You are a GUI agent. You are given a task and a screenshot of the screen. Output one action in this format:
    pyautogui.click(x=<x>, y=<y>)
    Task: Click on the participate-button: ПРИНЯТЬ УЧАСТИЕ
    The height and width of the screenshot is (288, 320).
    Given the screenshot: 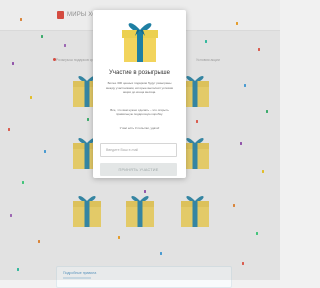 What is the action you would take?
    pyautogui.click(x=138, y=169)
    